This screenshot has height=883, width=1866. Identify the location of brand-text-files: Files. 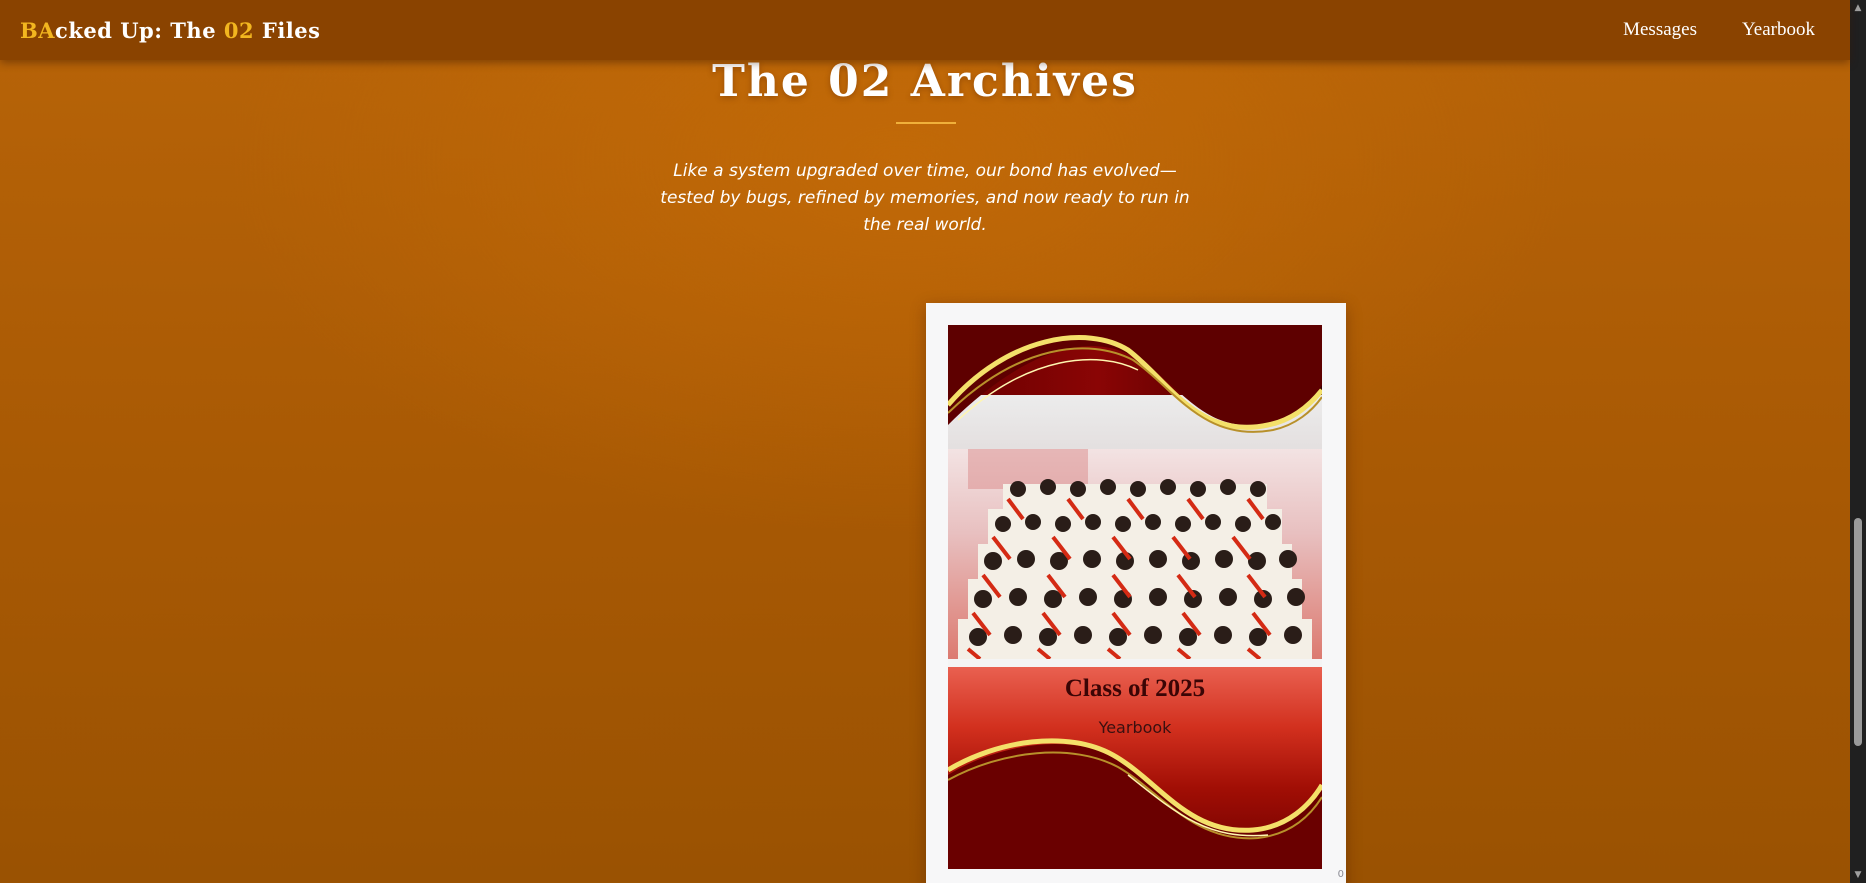
(287, 30).